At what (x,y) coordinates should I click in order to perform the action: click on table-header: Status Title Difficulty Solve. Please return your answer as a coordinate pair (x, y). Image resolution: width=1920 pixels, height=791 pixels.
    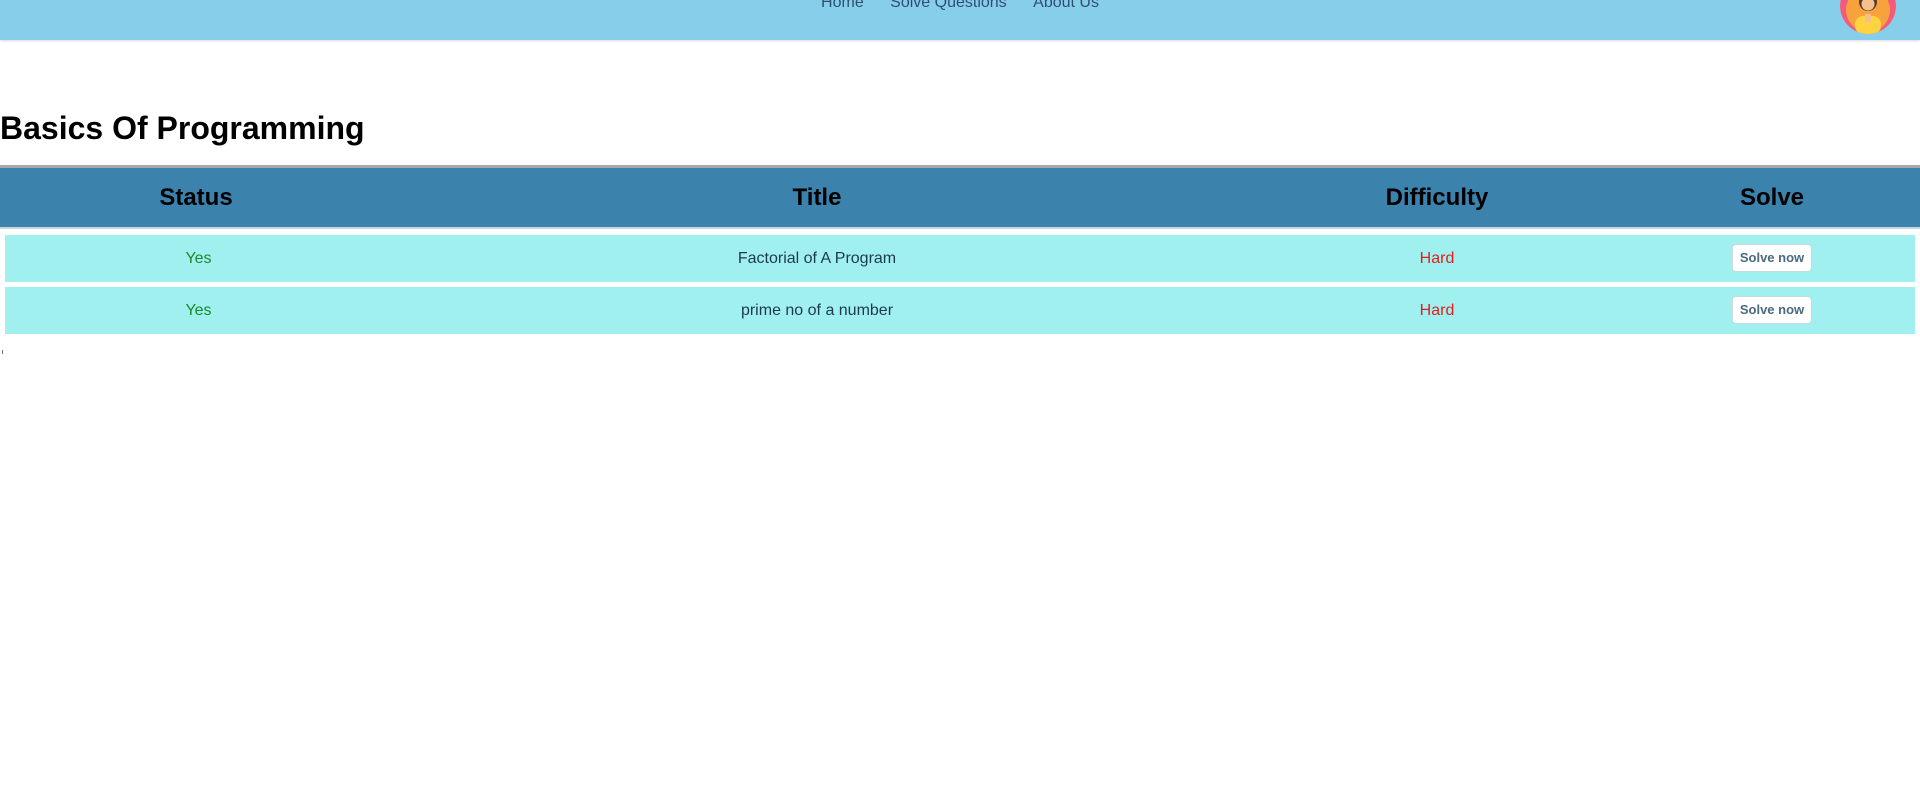
    Looking at the image, I should click on (960, 198).